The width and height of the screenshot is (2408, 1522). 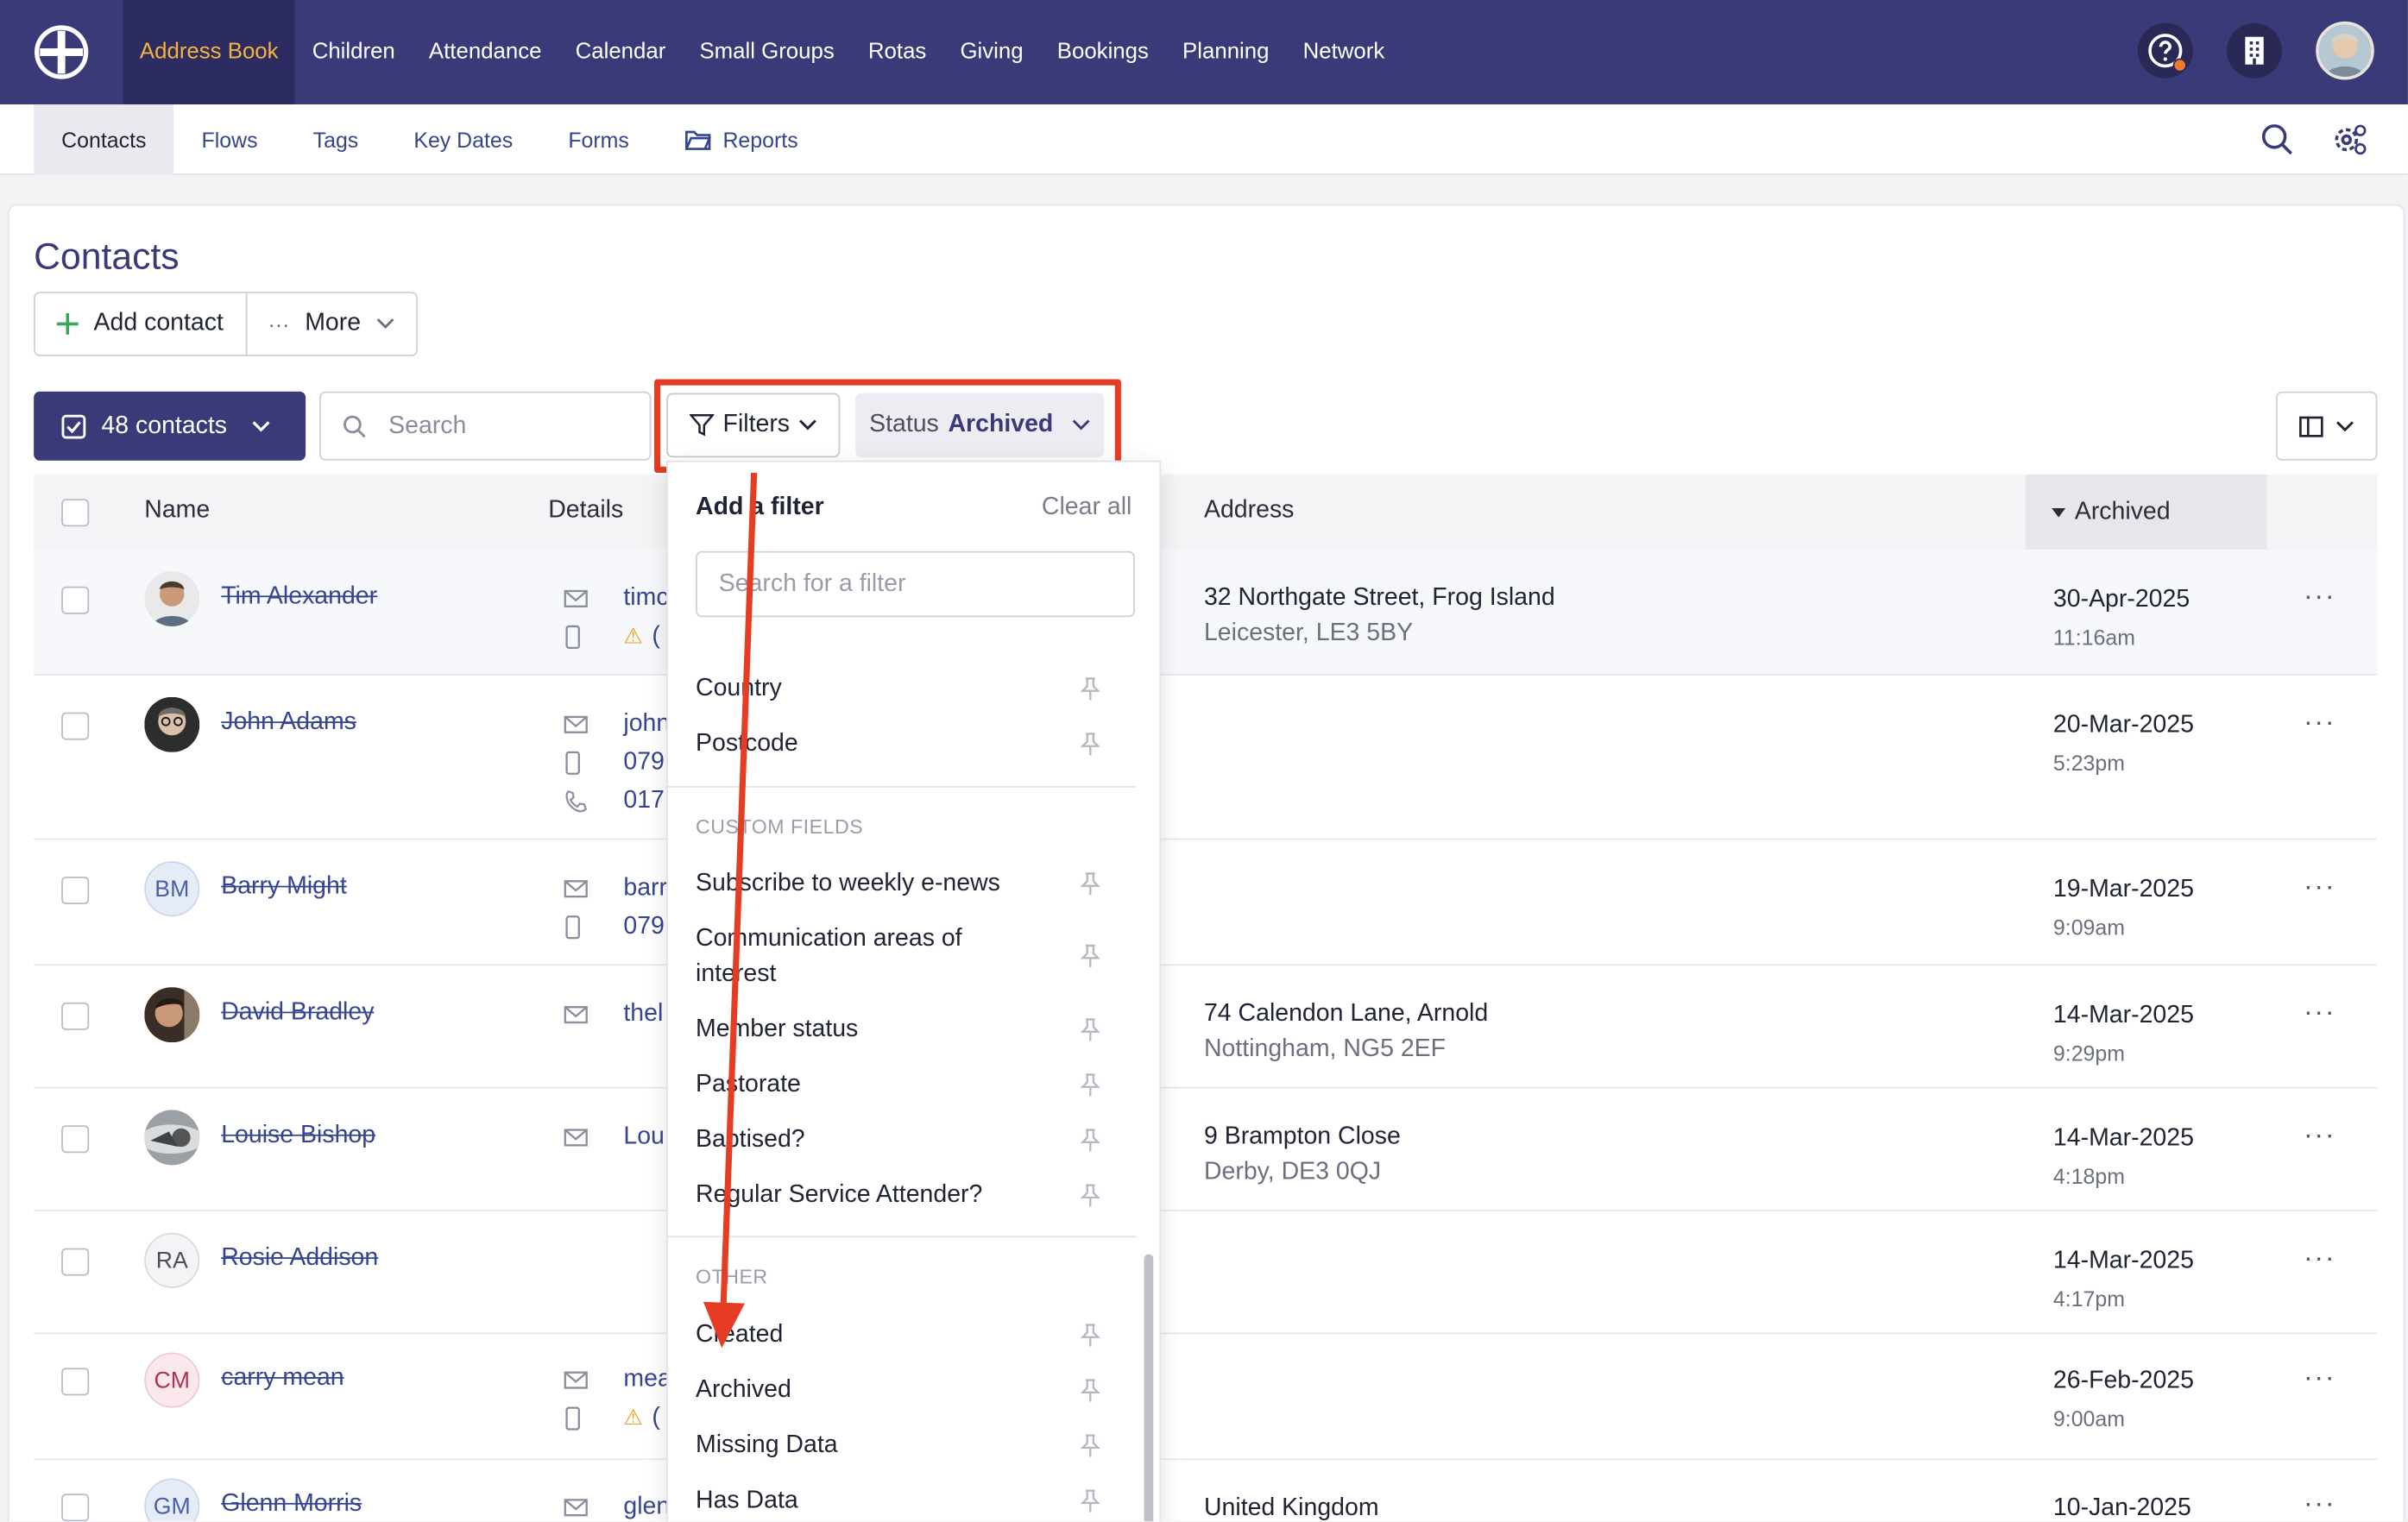 What do you see at coordinates (730, 910) in the screenshot?
I see `annotation-arrow` at bounding box center [730, 910].